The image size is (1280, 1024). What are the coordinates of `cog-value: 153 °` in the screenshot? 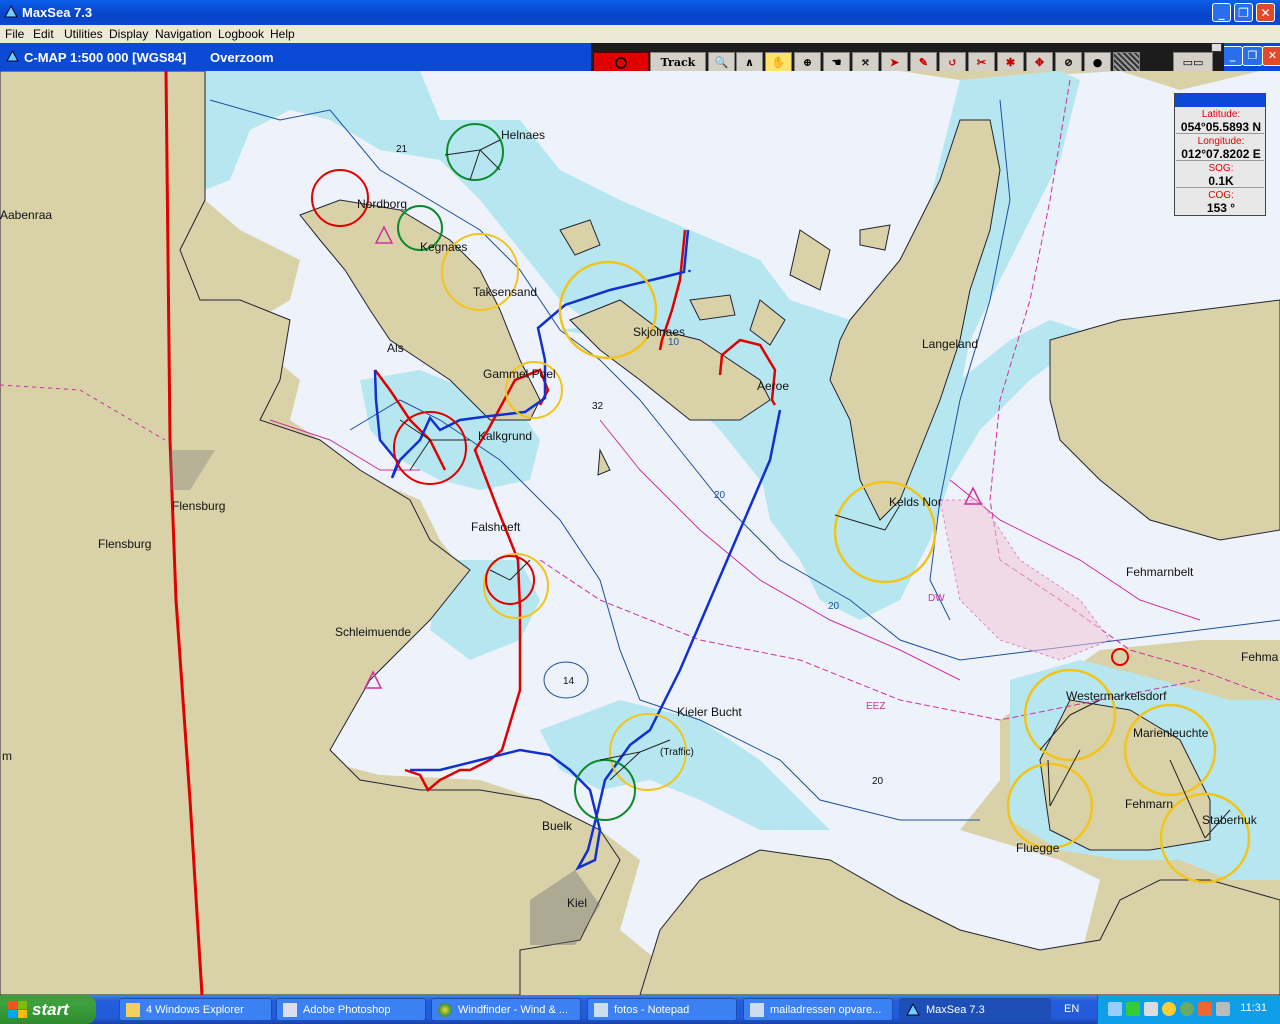 It's located at (1221, 208).